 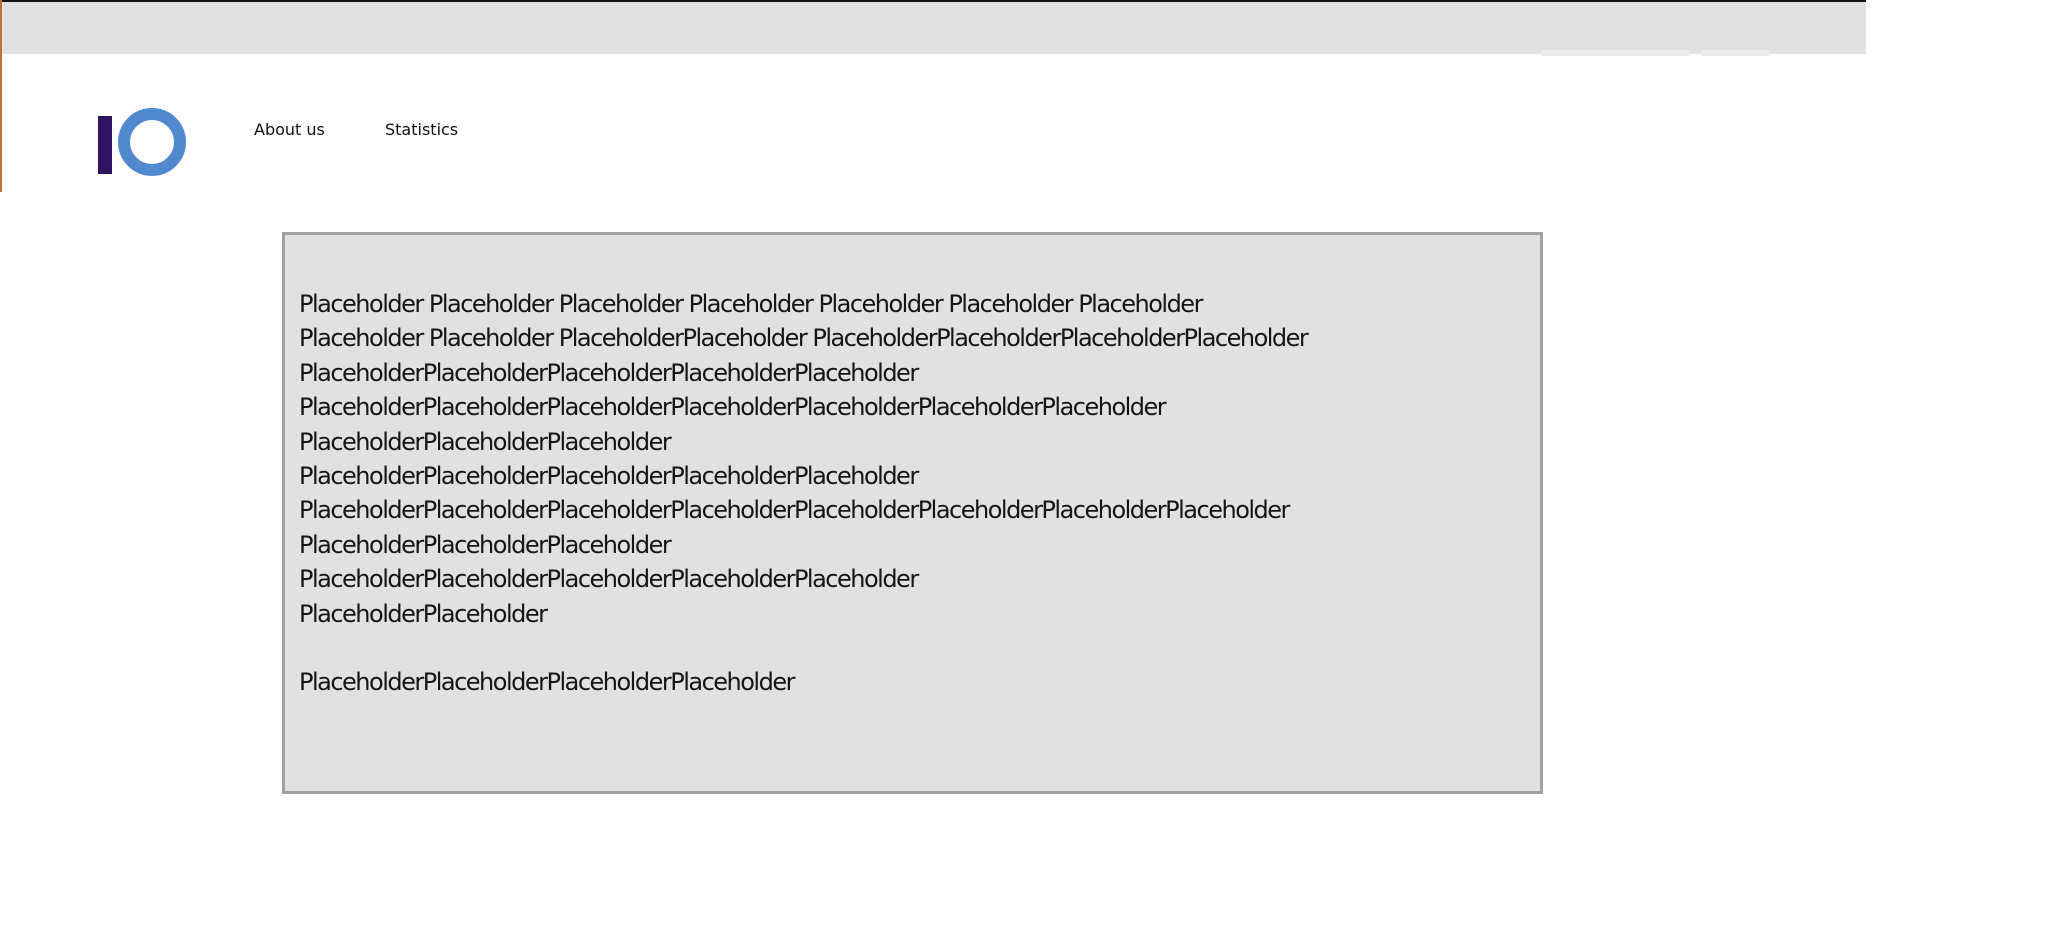 What do you see at coordinates (1, 96) in the screenshot?
I see `left-accent-line` at bounding box center [1, 96].